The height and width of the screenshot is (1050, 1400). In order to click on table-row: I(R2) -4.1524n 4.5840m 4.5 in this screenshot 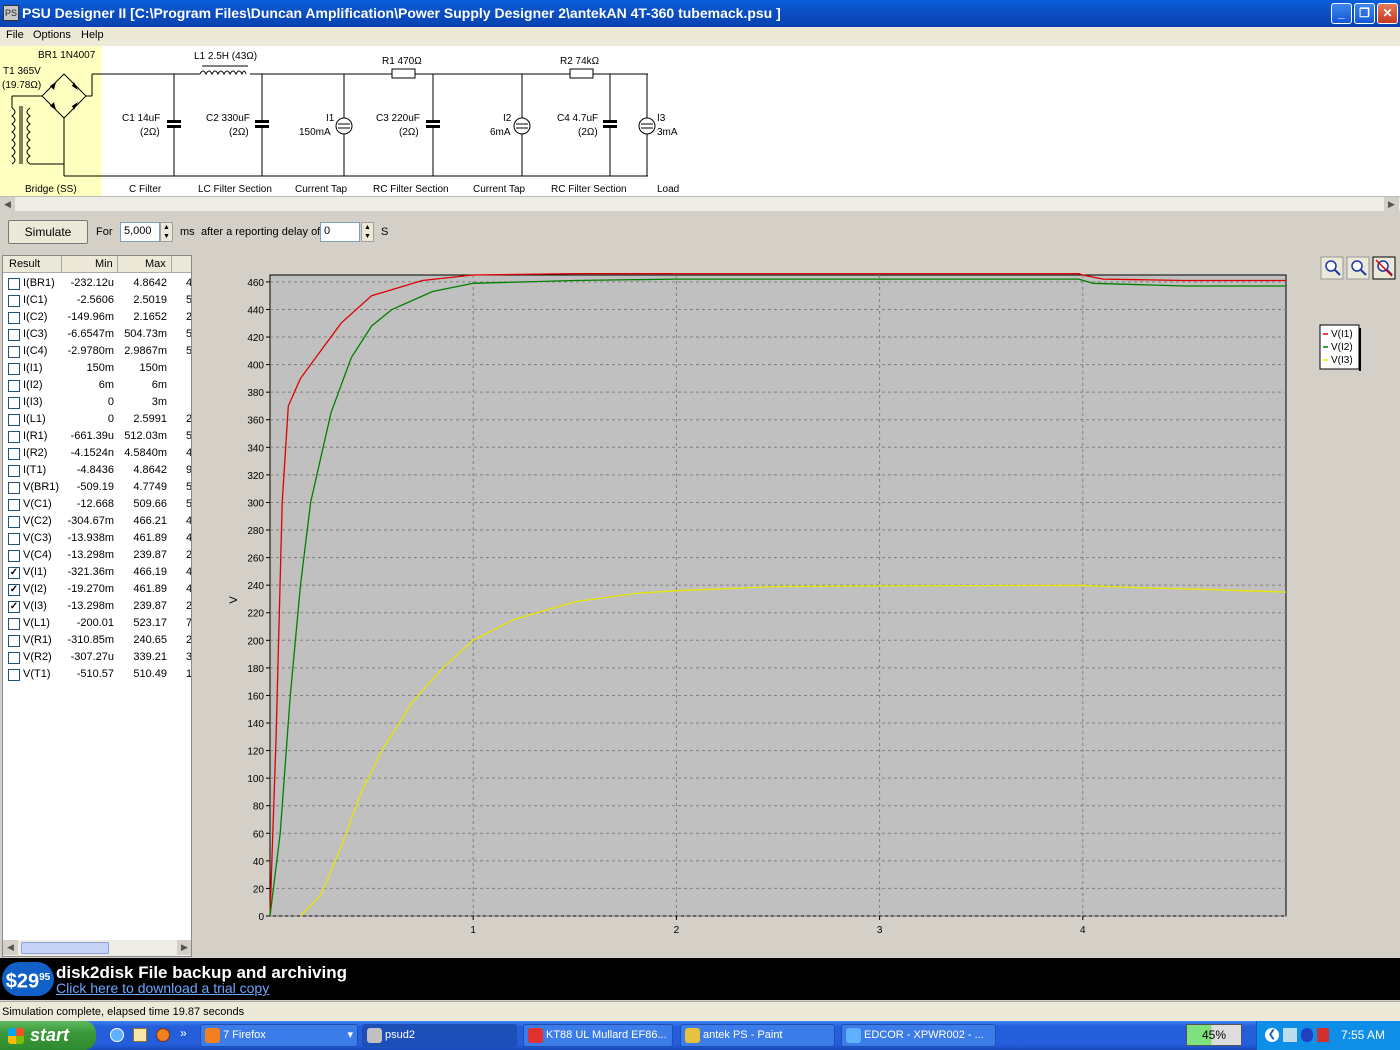, I will do `click(97, 453)`.